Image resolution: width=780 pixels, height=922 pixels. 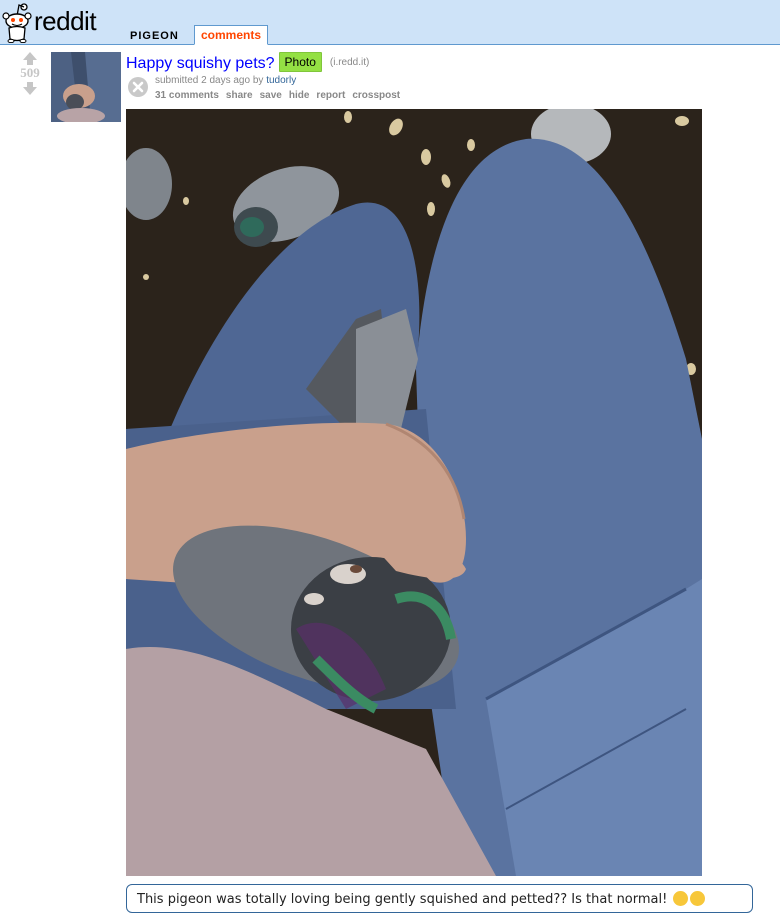 What do you see at coordinates (376, 95) in the screenshot?
I see `crosspost-button: crosspost` at bounding box center [376, 95].